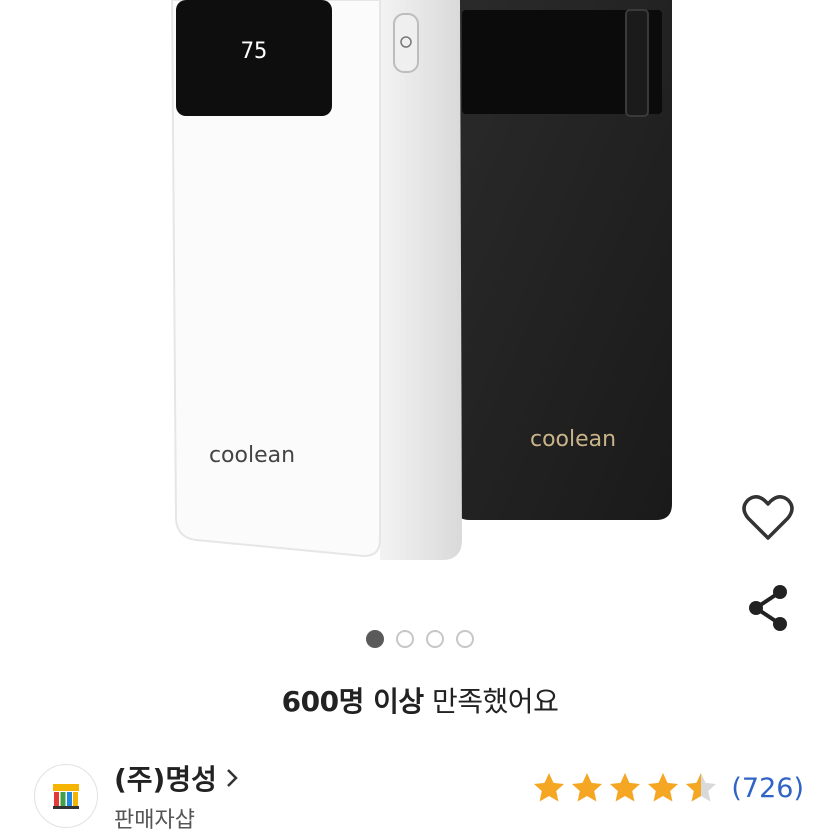 The height and width of the screenshot is (840, 840). Describe the element at coordinates (154, 820) in the screenshot. I see `seller-type: 판매자샵` at that location.